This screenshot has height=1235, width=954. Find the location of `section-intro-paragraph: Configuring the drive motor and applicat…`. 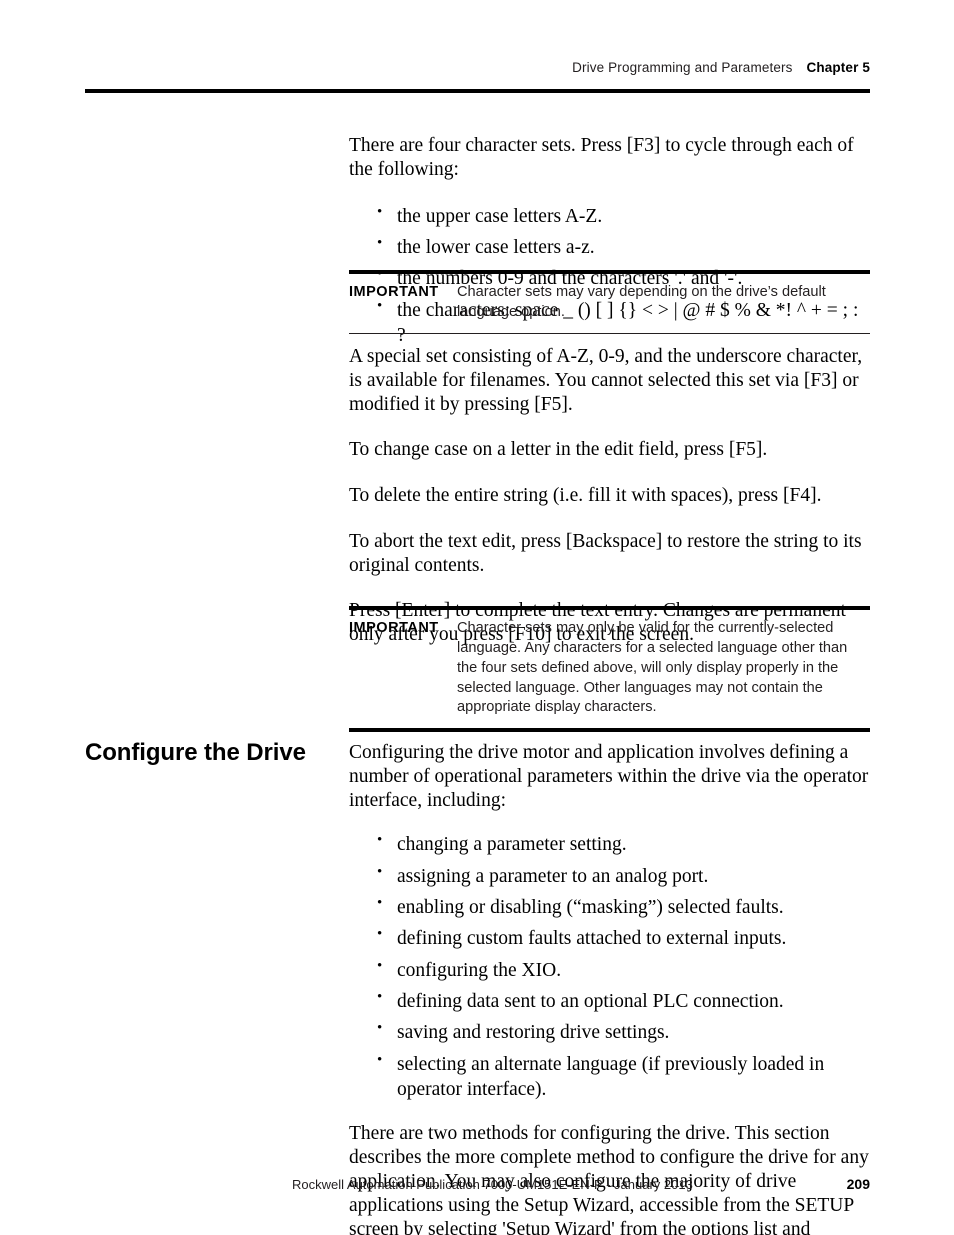

section-intro-paragraph: Configuring the drive motor and applicat… is located at coordinates (609, 776).